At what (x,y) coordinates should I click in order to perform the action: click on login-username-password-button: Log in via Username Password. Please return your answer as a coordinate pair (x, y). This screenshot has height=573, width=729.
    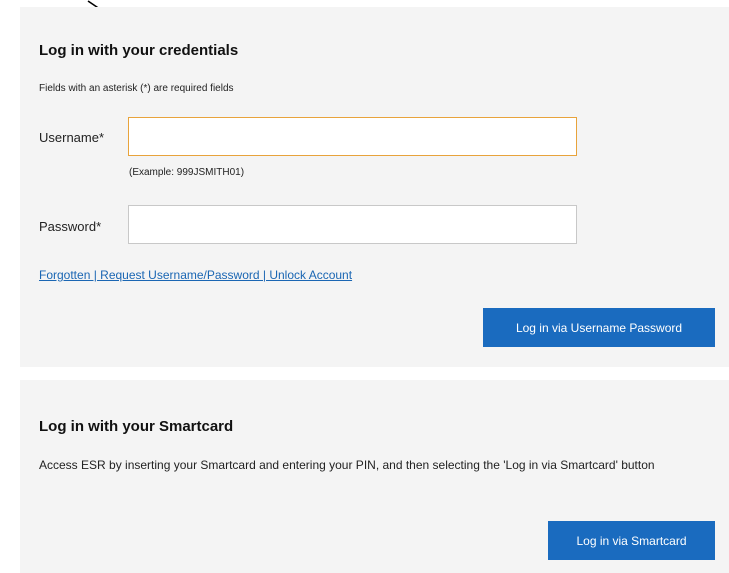
    Looking at the image, I should click on (599, 327).